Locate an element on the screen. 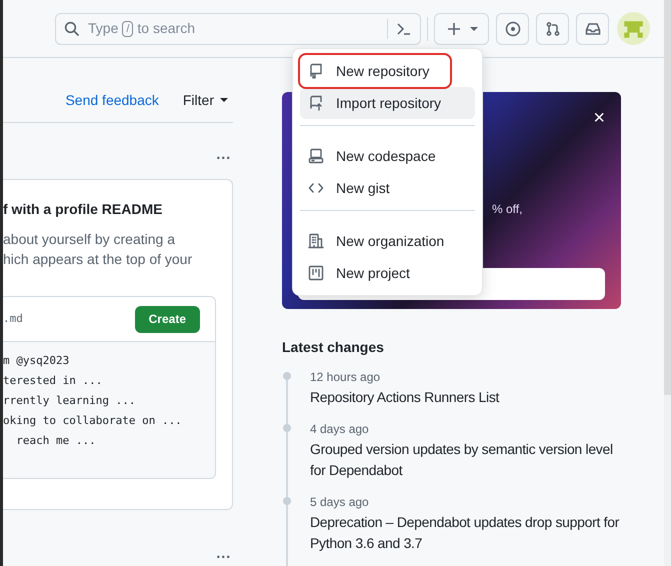  shortcut-key: / is located at coordinates (128, 28).